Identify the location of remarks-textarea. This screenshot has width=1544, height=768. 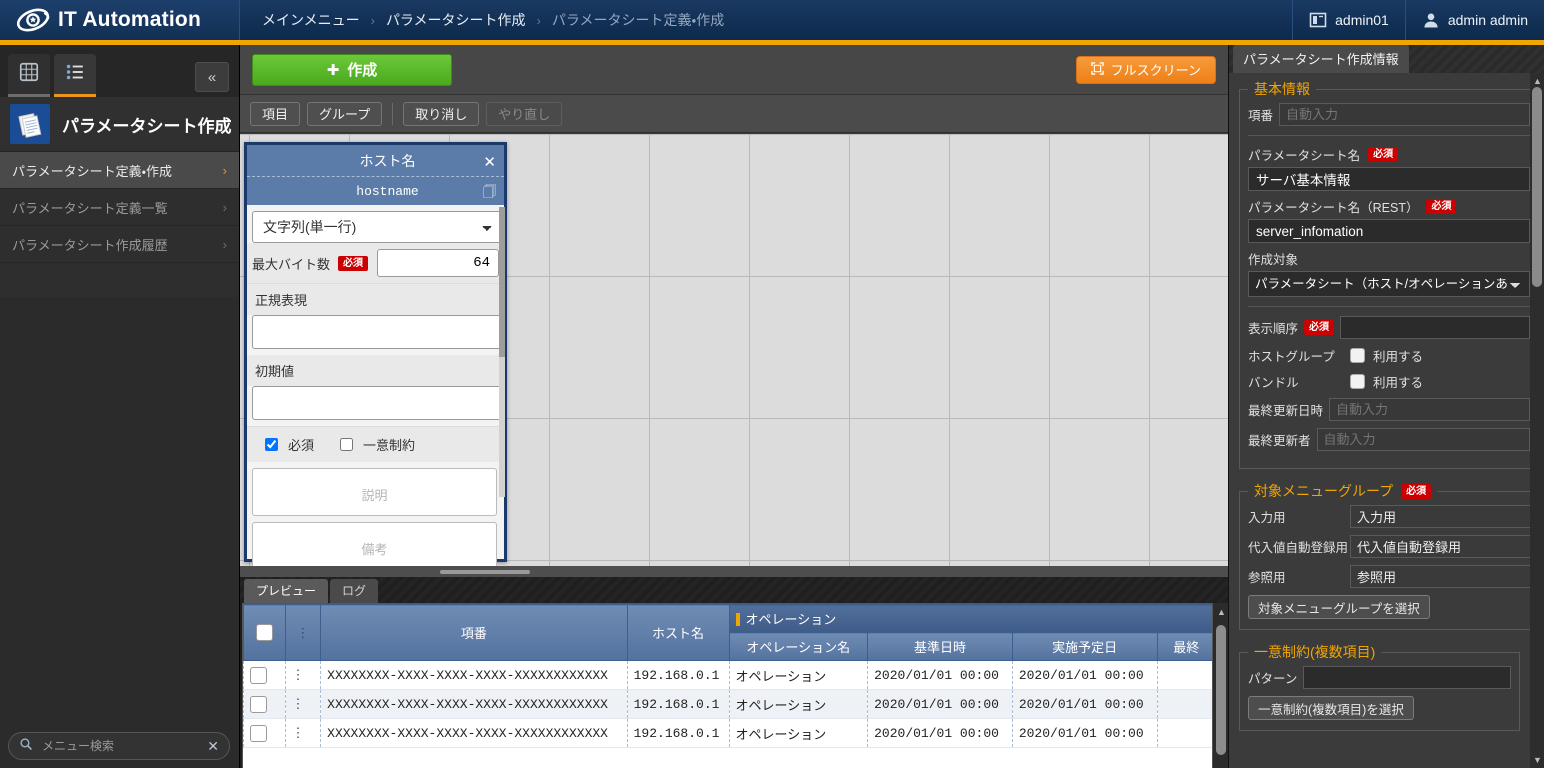
(374, 546).